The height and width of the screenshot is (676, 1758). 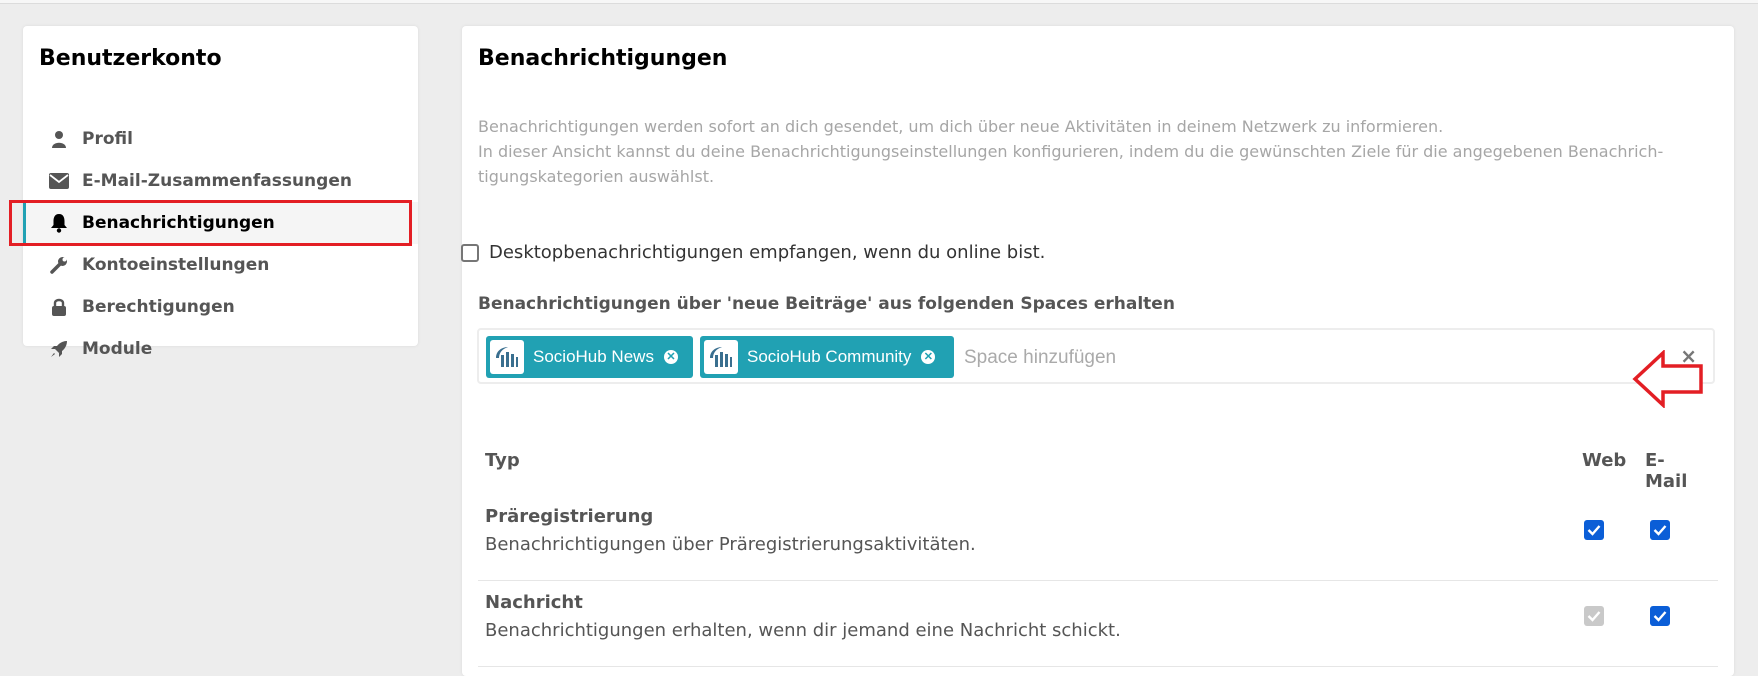 I want to click on page-title: Benachrichtigungen, so click(x=603, y=58).